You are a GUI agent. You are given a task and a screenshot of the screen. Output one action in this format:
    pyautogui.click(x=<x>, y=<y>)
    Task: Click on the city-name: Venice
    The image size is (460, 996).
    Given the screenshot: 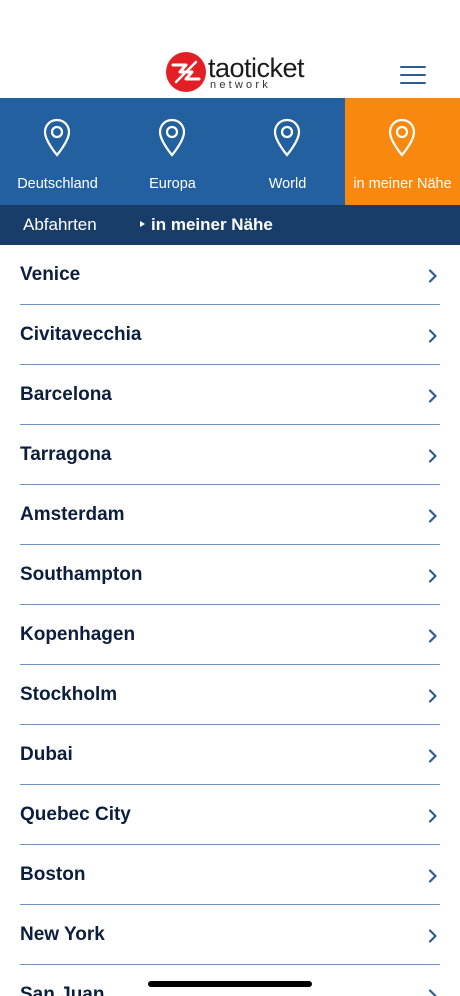 What is the action you would take?
    pyautogui.click(x=50, y=274)
    